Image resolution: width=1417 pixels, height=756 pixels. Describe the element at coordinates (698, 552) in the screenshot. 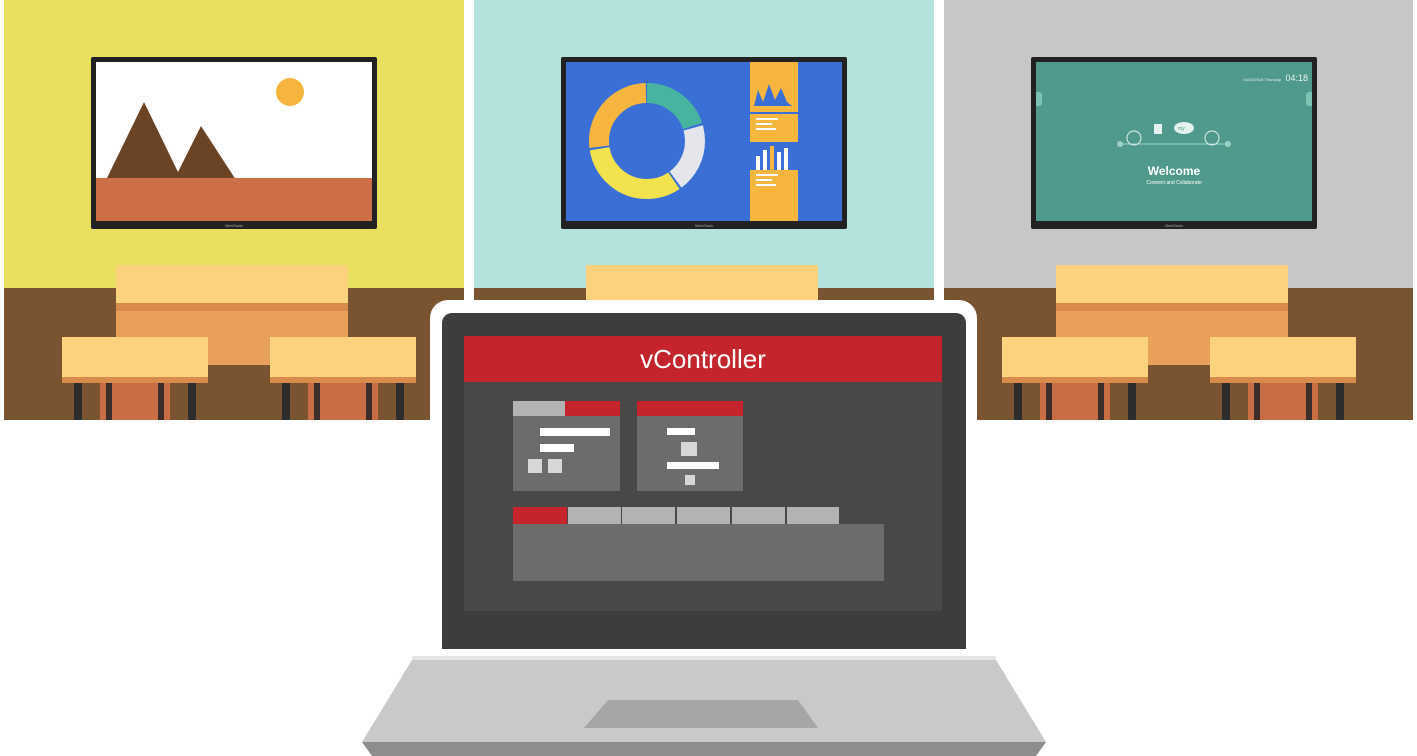

I see `tab-content-panel` at that location.